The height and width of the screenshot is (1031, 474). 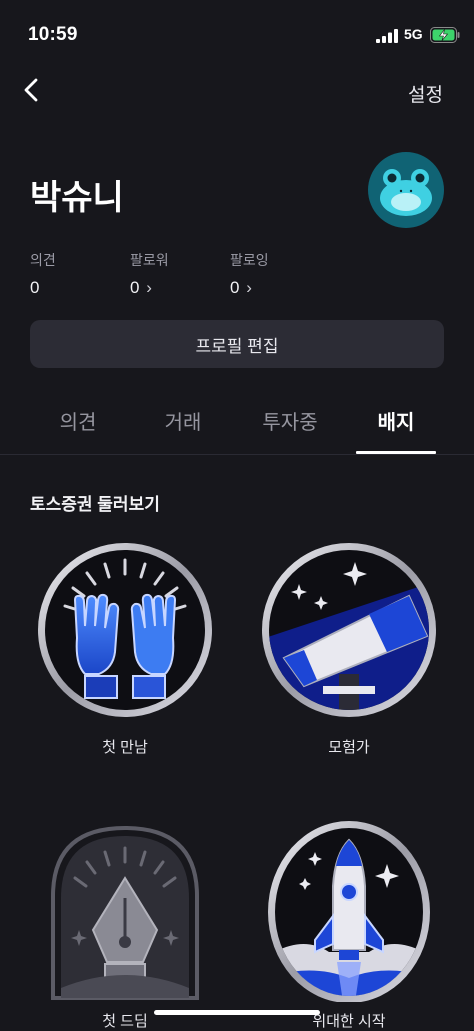 I want to click on high-five-icon, so click(x=125, y=630).